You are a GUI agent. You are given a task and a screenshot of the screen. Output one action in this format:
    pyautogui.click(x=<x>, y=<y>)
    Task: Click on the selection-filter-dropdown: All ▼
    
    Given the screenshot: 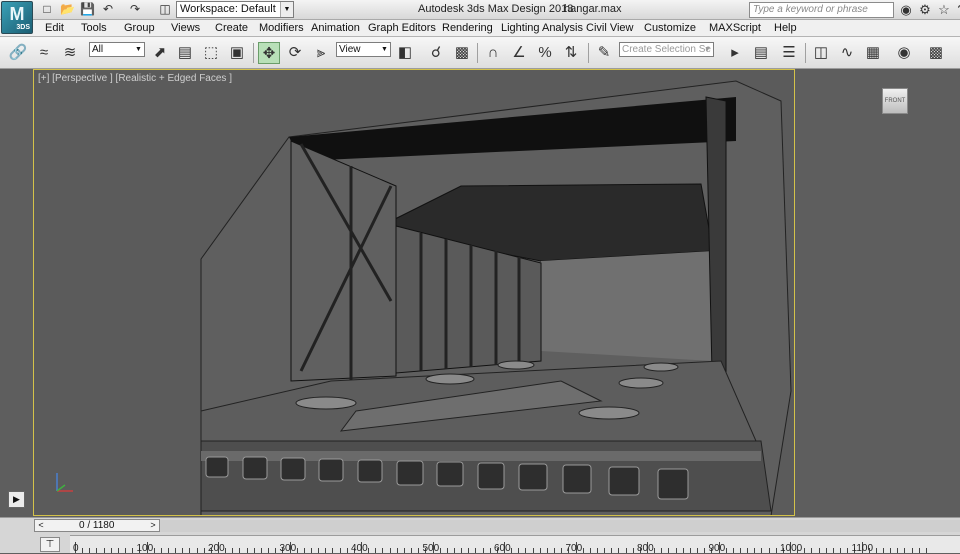 What is the action you would take?
    pyautogui.click(x=117, y=49)
    